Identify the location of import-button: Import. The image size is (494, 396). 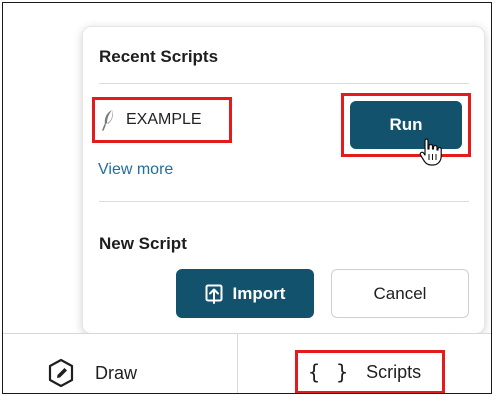
(245, 293).